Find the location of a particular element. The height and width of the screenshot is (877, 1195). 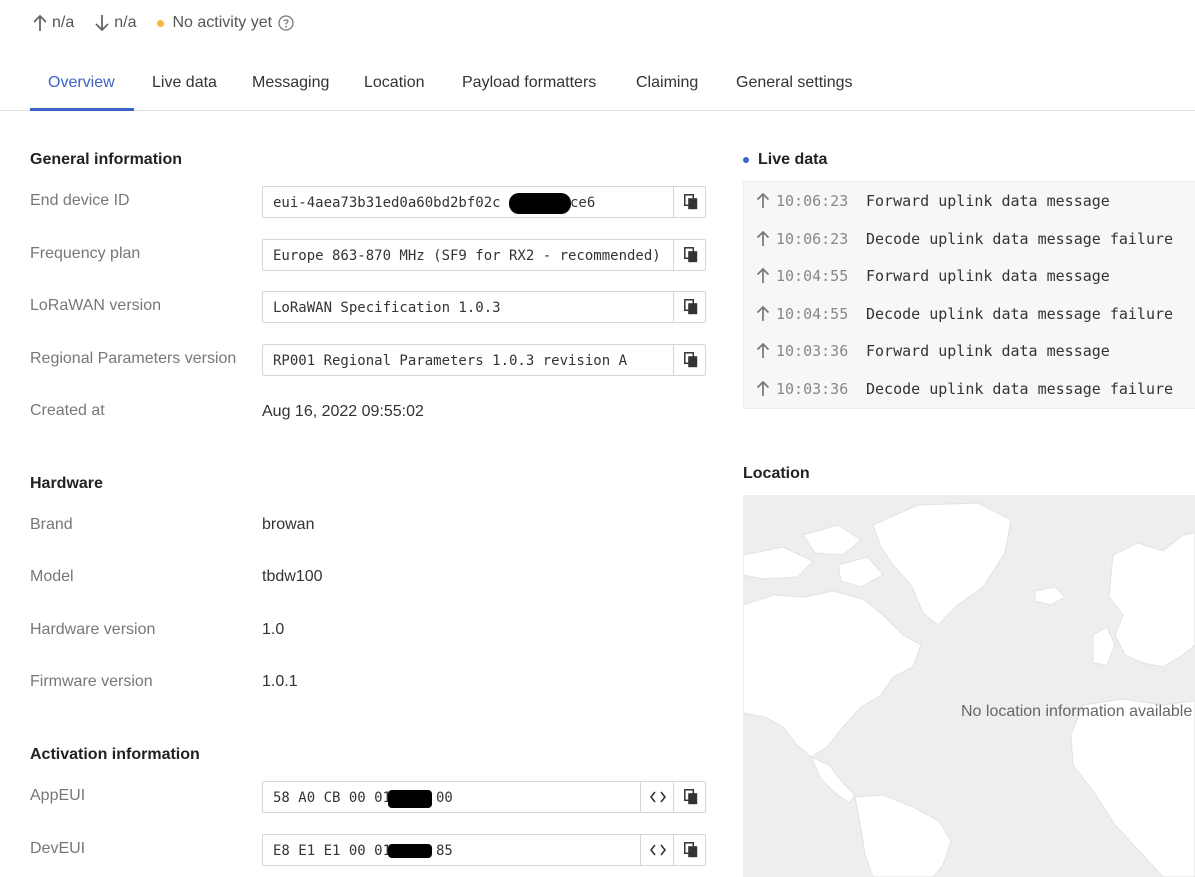

created-at-label: Created at is located at coordinates (67, 410).